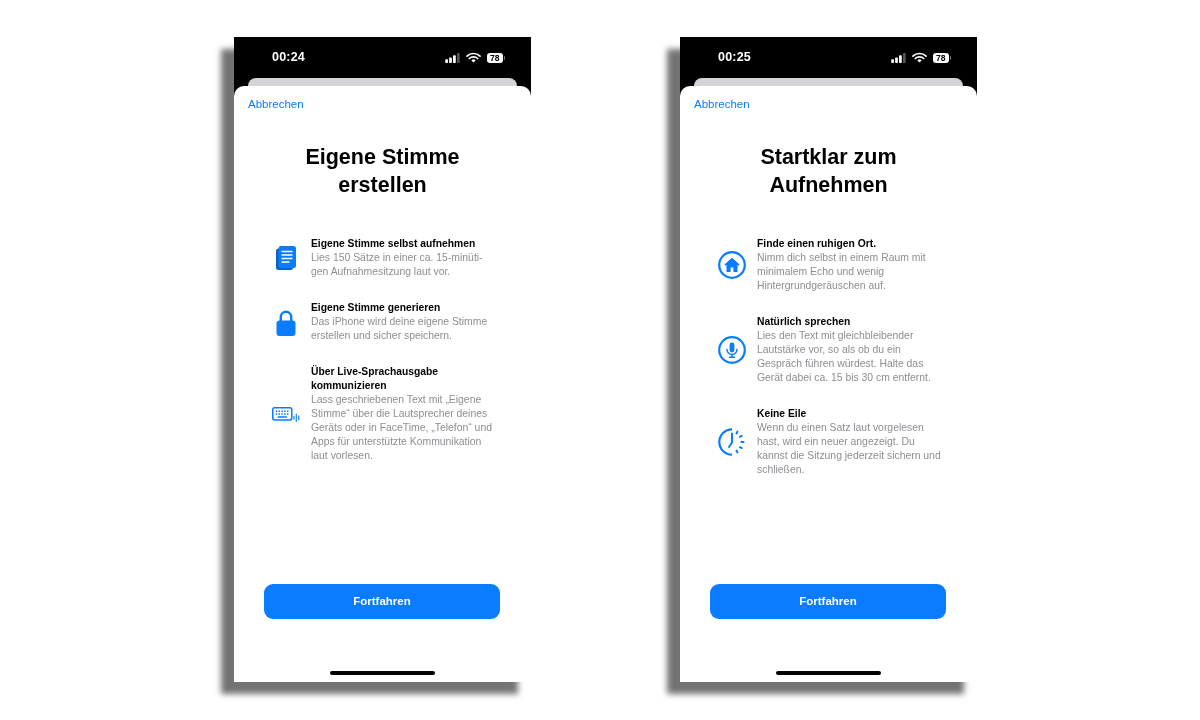 The image size is (1200, 720). I want to click on microphone-icon, so click(732, 350).